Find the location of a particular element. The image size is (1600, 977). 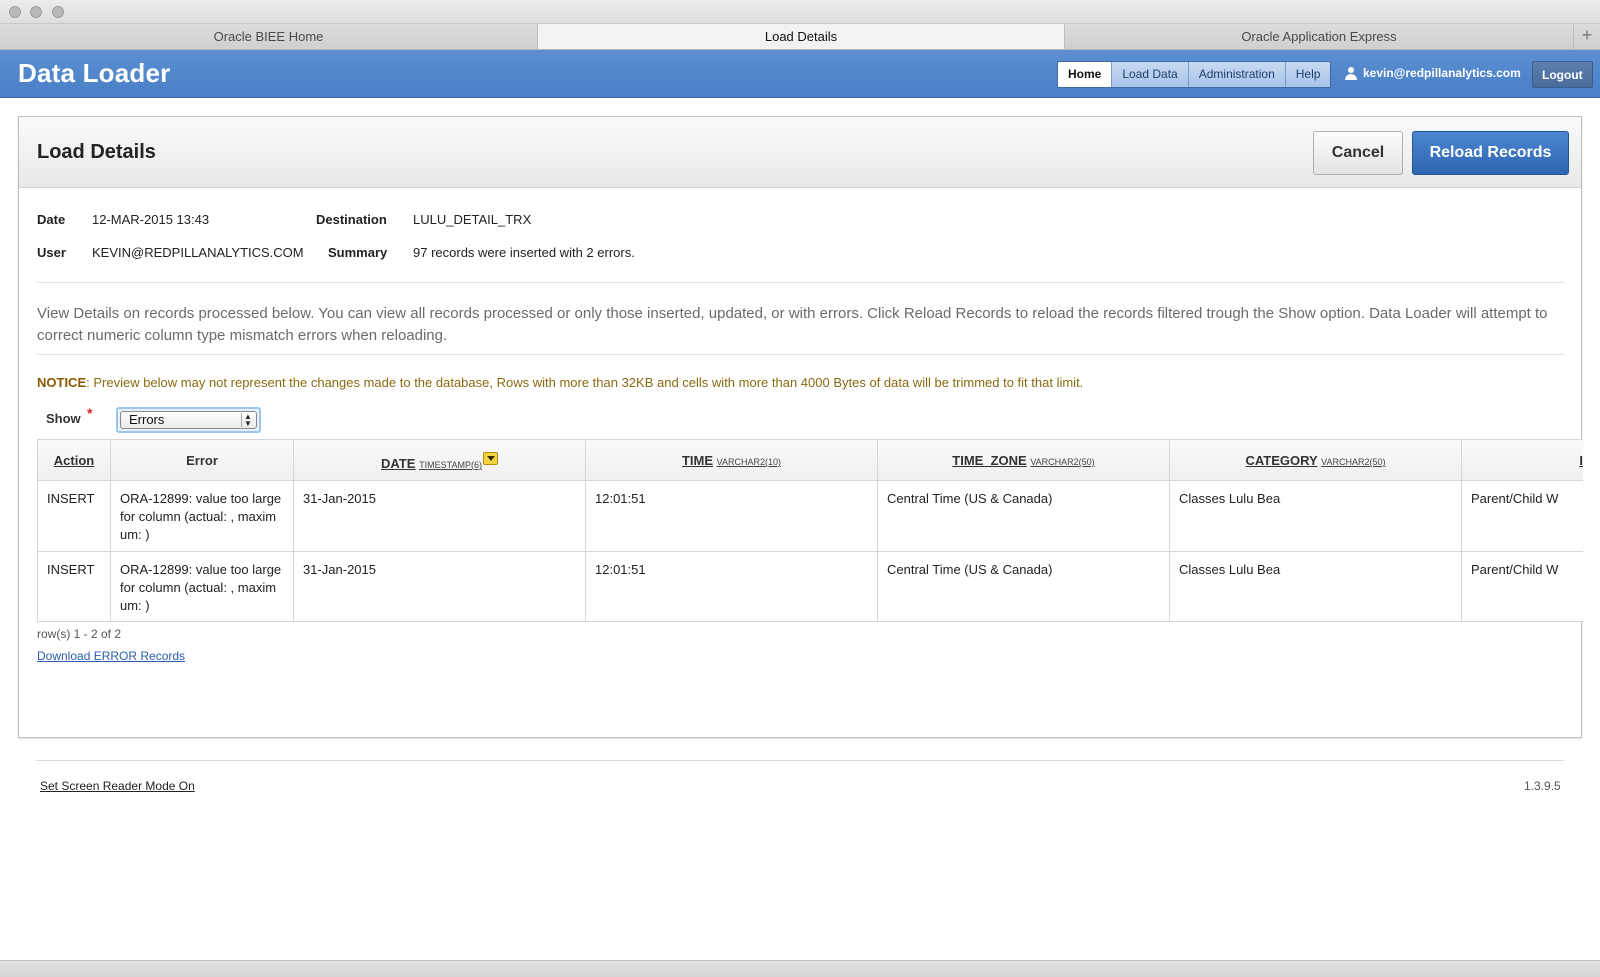

date-label: Date is located at coordinates (51, 219).